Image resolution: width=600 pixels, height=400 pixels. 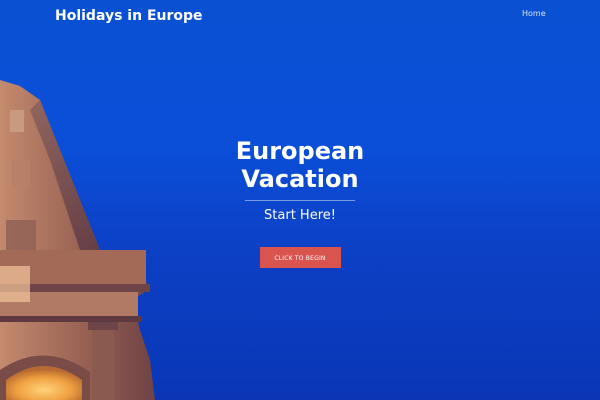 What do you see at coordinates (534, 13) in the screenshot?
I see `nav-home-link: Home` at bounding box center [534, 13].